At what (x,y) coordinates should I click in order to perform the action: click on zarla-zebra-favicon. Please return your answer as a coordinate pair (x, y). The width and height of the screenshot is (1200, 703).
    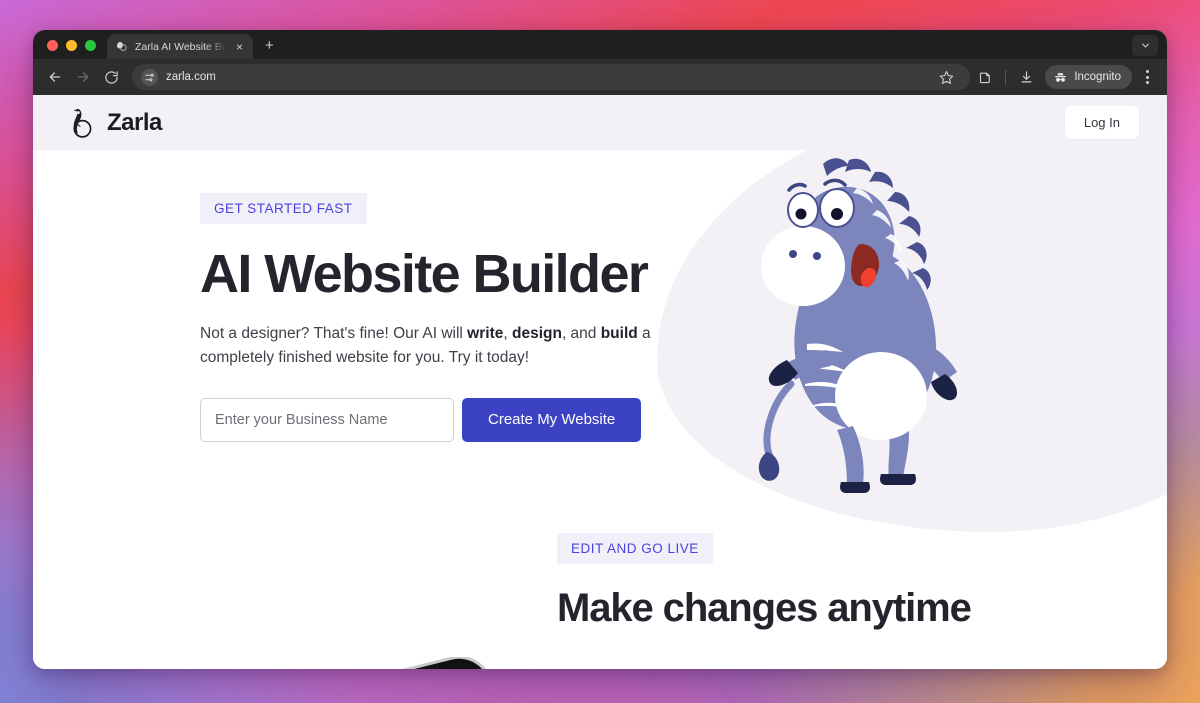
    Looking at the image, I should click on (122, 46).